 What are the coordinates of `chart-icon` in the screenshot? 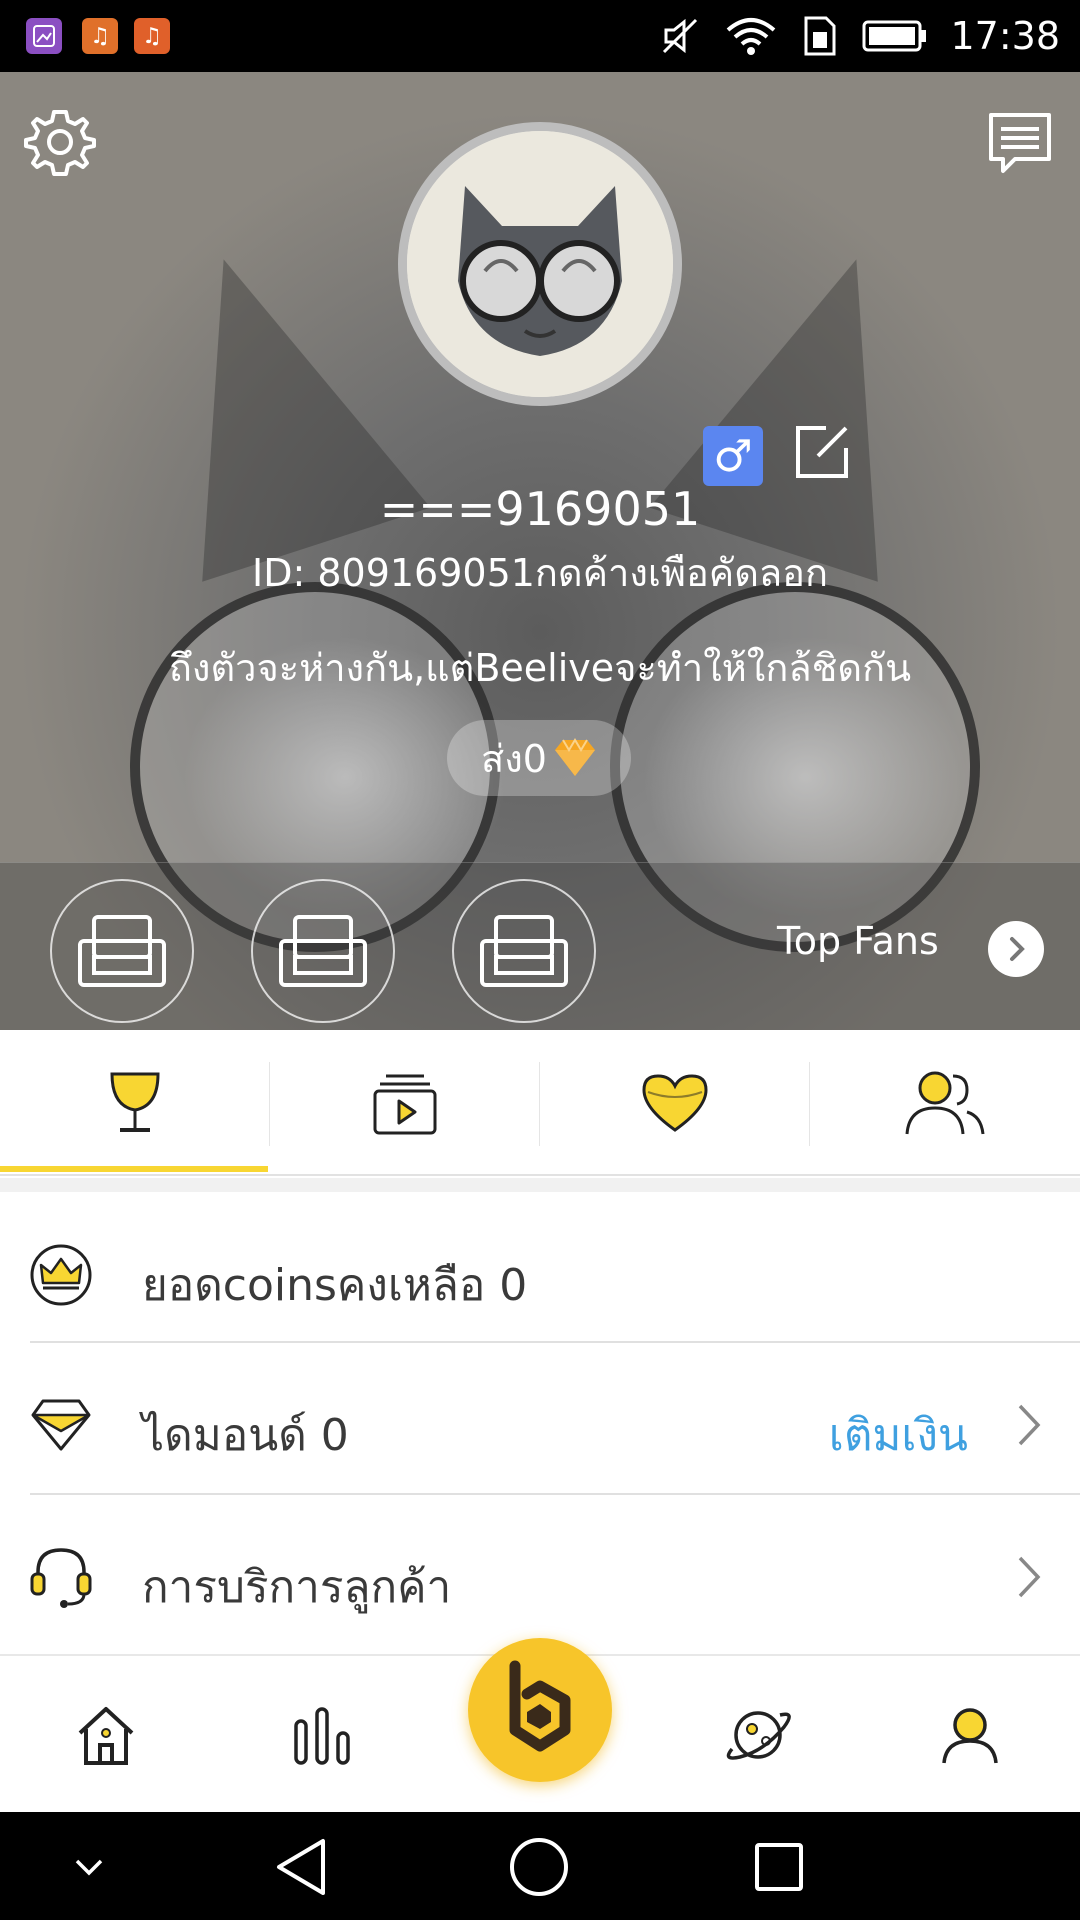 It's located at (322, 1736).